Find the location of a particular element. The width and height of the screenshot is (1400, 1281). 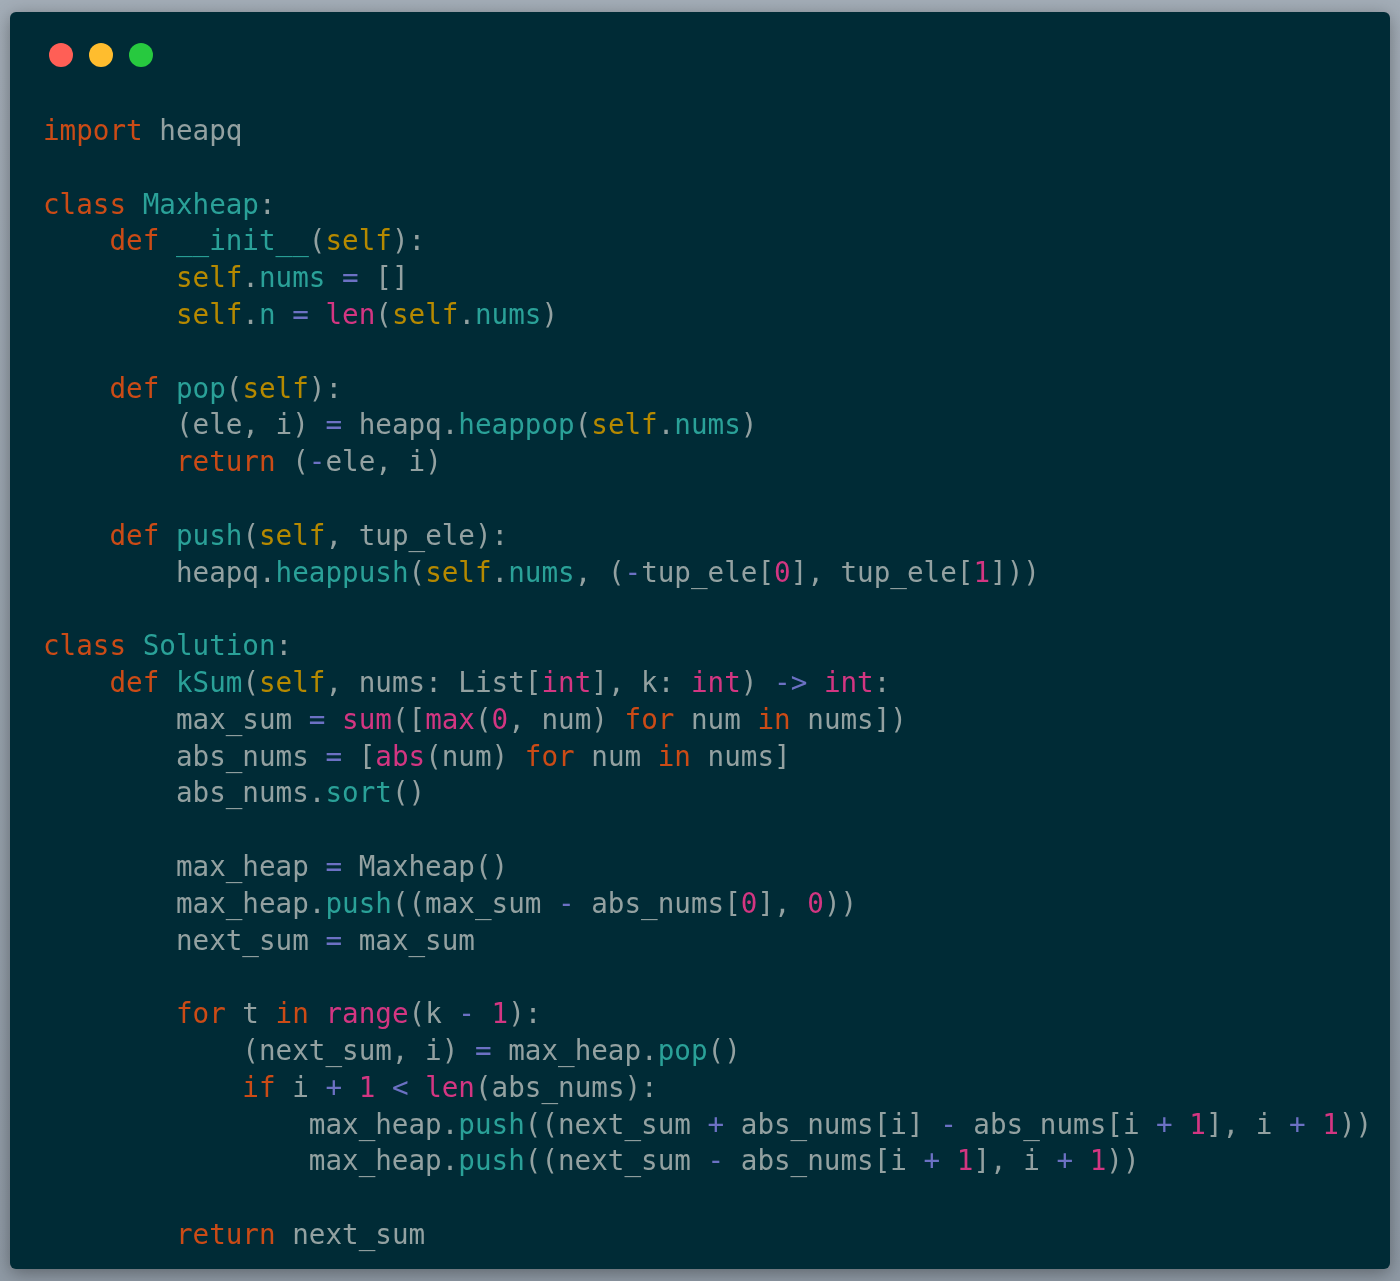

code-line: max_heap.push((next_sum + abs_nums[i] - abs_nums[i + 1], i + 1)) is located at coordinates (840, 1124).